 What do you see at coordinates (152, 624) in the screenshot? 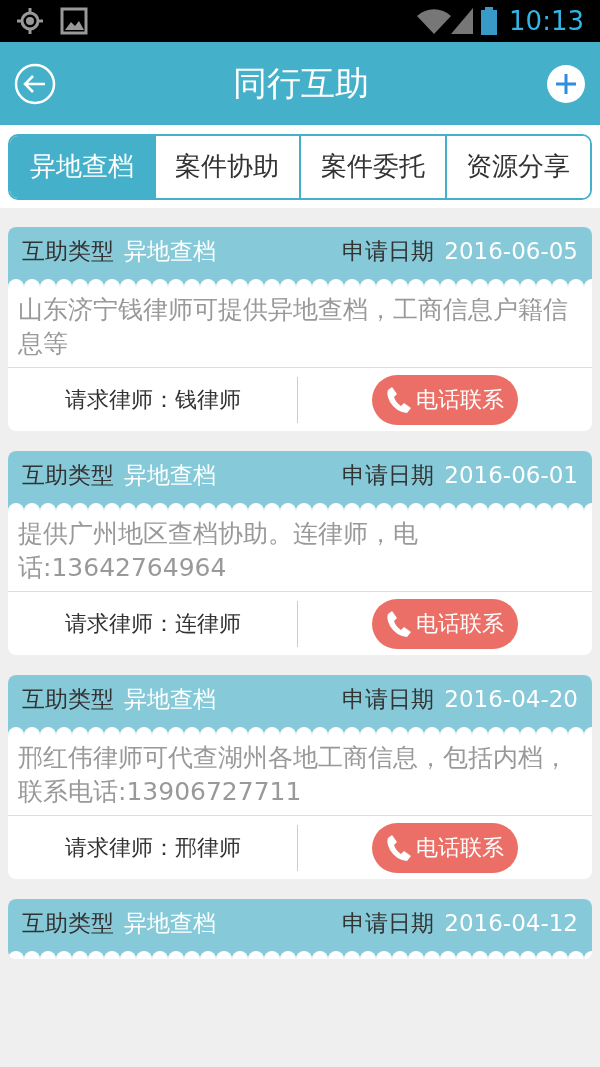
I see `requesting-lawyer: 请求律师：连律师` at bounding box center [152, 624].